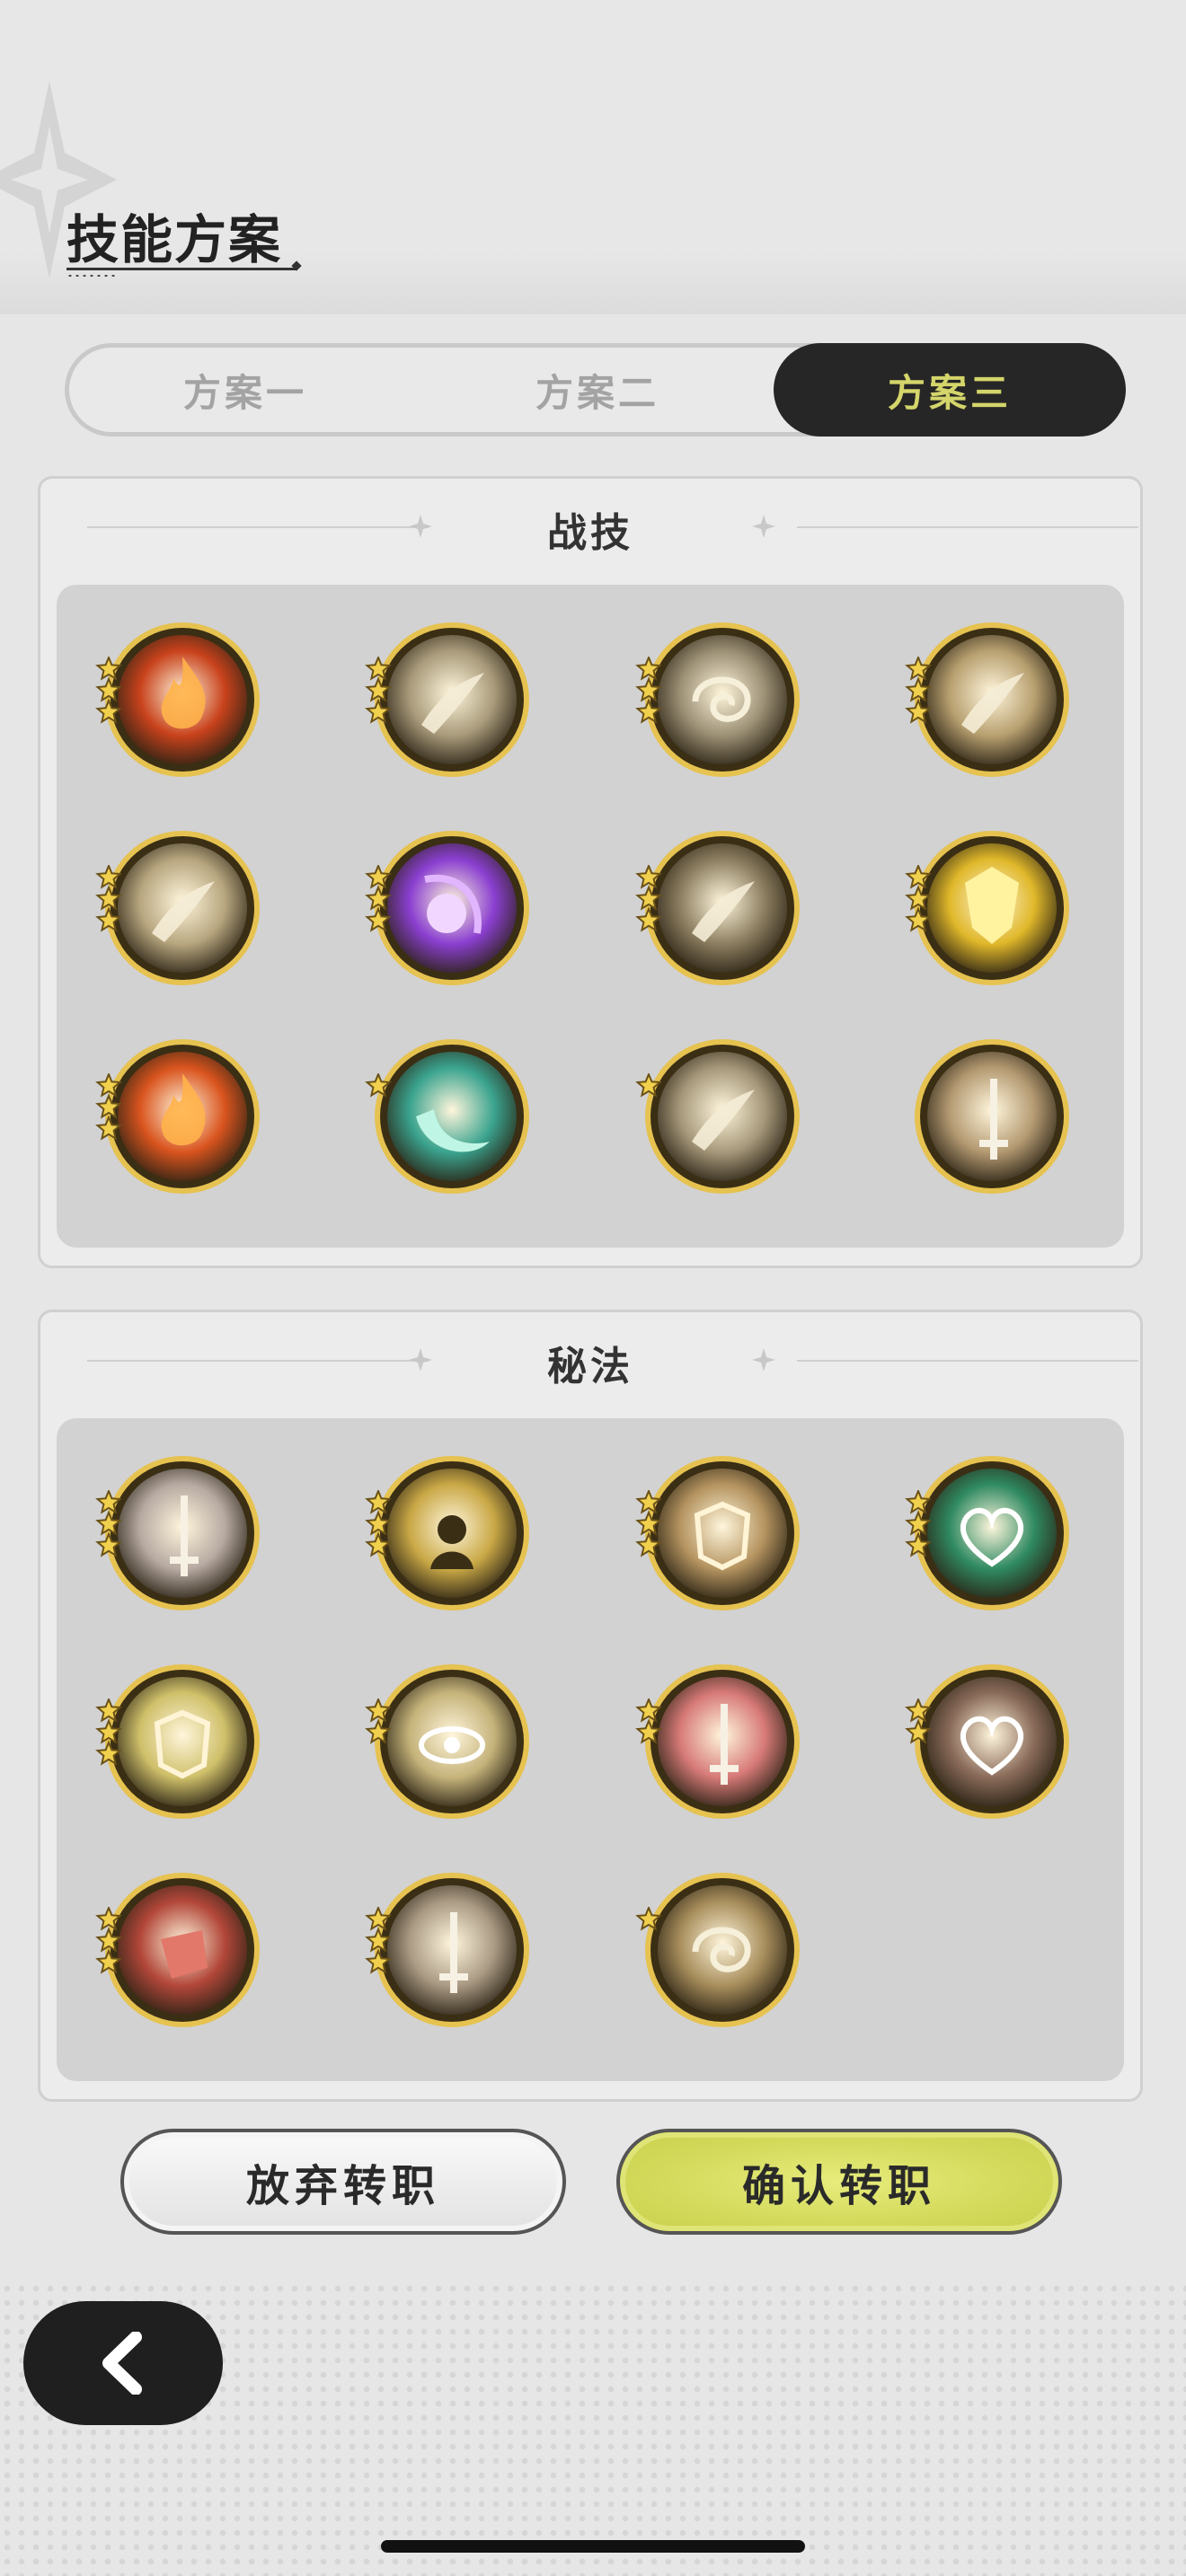 This screenshot has width=1186, height=2576. I want to click on impact-icon, so click(722, 1116).